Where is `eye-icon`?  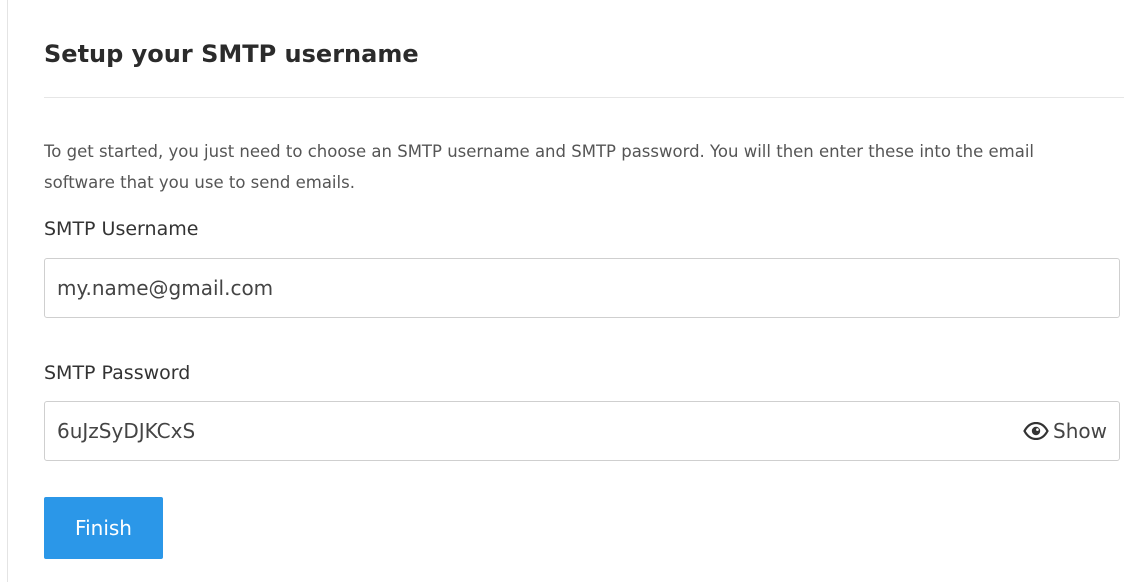
eye-icon is located at coordinates (1036, 431).